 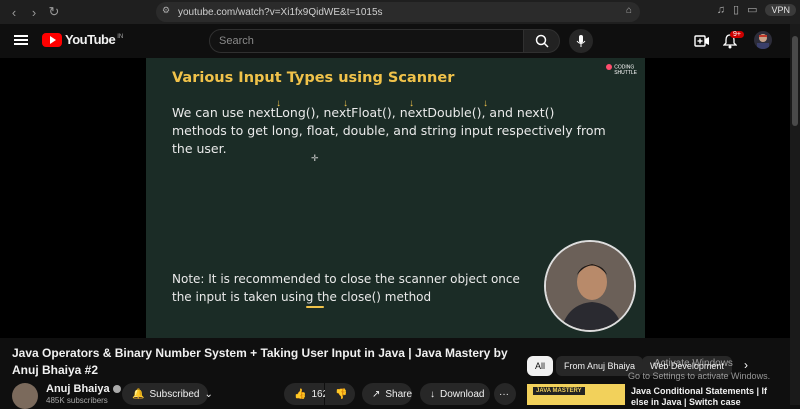 What do you see at coordinates (559, 391) in the screenshot?
I see `thumbnail-label: JAVA MASTERY` at bounding box center [559, 391].